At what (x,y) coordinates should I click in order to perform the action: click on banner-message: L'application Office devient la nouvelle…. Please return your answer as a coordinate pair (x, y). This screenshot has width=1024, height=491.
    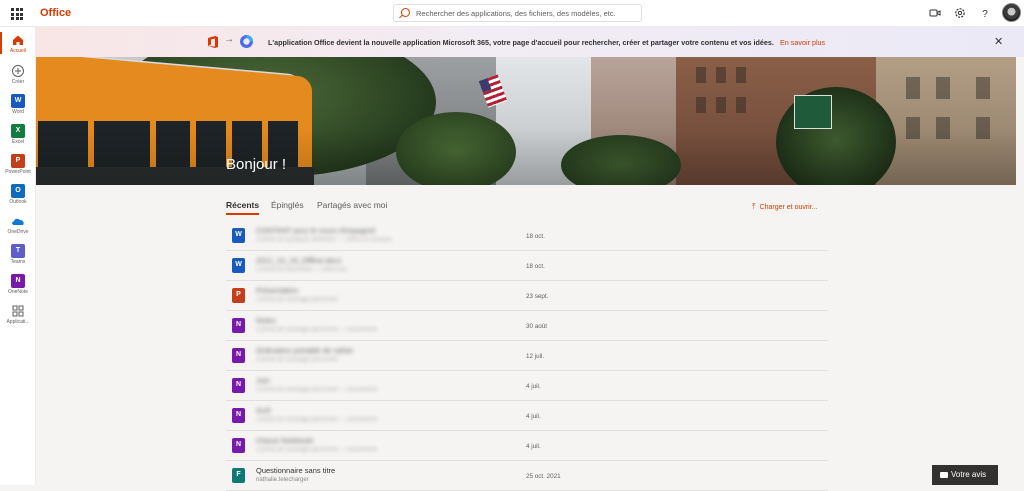
    Looking at the image, I should click on (521, 42).